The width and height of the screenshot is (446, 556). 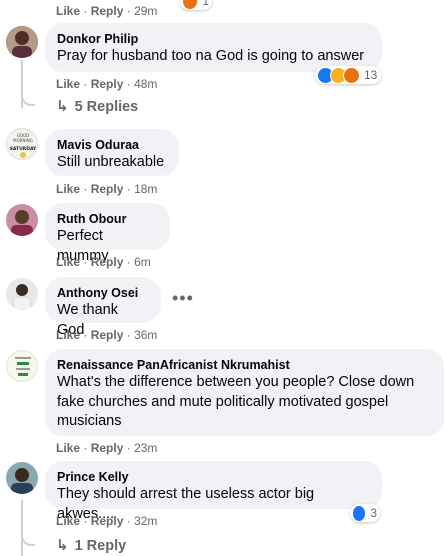 I want to click on comment-bubble: Anthony Osei We thank God, so click(x=103, y=307).